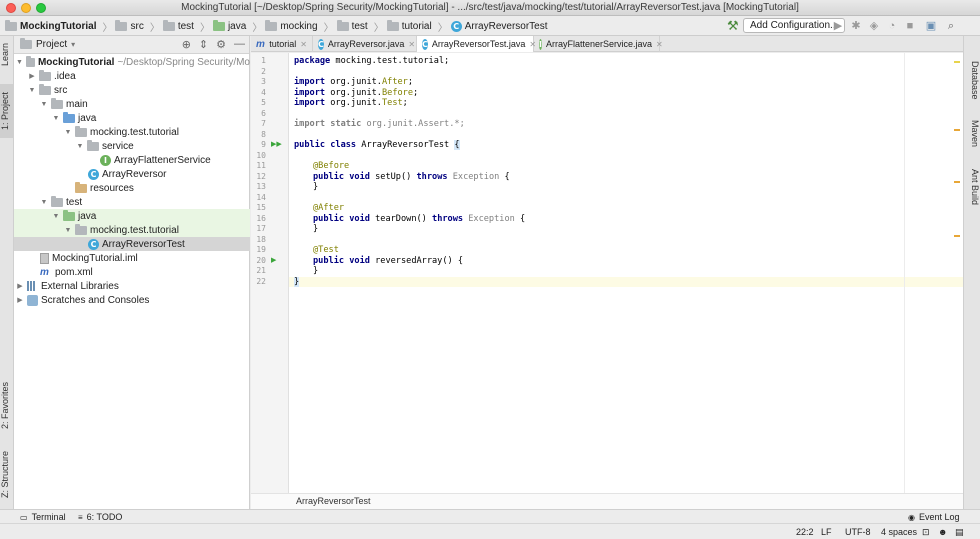 The height and width of the screenshot is (539, 980). Describe the element at coordinates (100, 517) in the screenshot. I see `todo-tool-tab: ≡ 6: TODO` at that location.